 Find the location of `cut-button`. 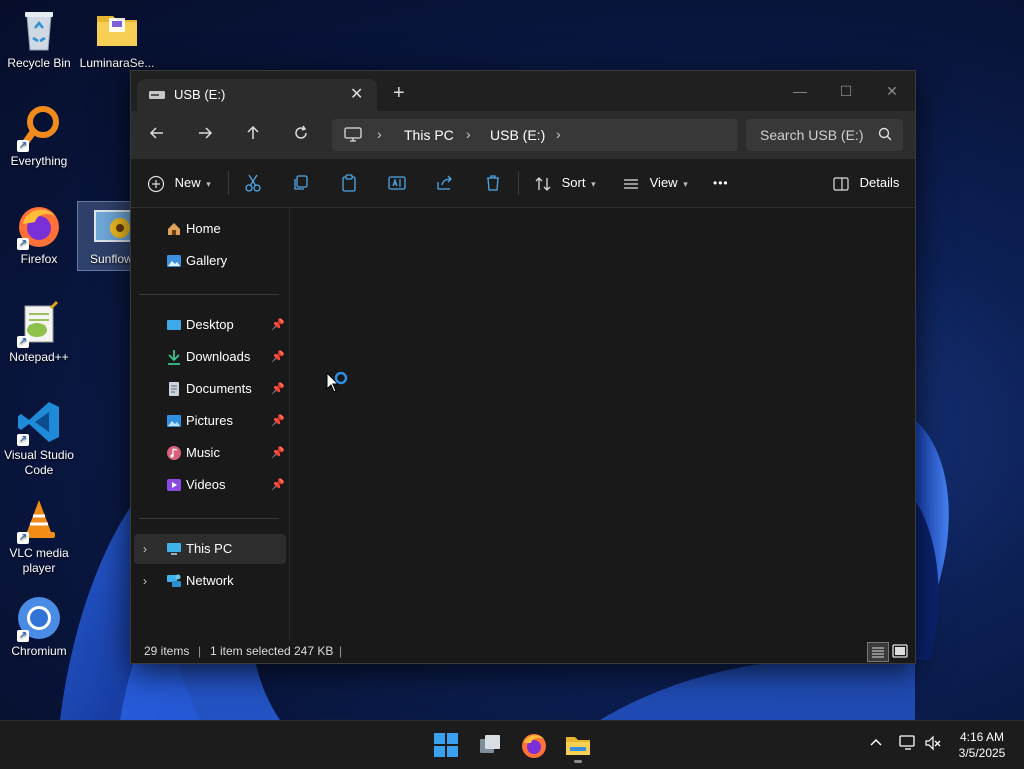

cut-button is located at coordinates (253, 183).